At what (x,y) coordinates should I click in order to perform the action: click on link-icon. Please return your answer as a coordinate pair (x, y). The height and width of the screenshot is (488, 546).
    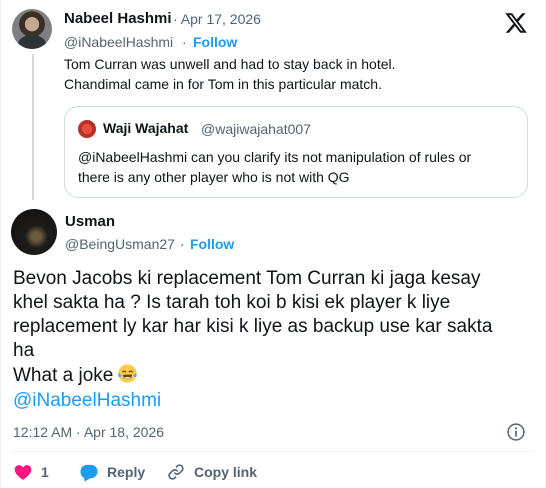
    Looking at the image, I should click on (176, 472).